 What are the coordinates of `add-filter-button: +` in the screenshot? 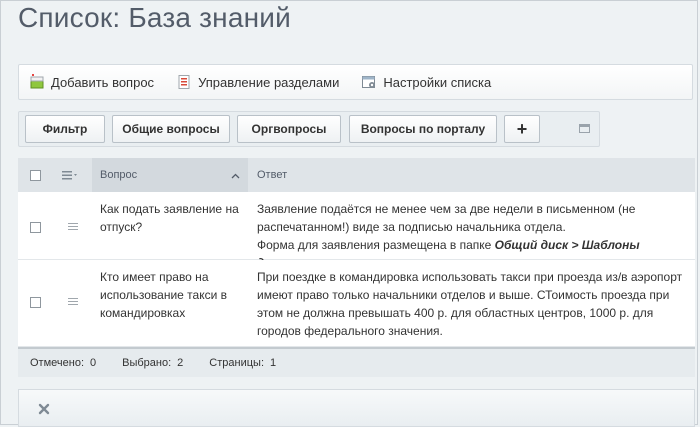 It's located at (522, 129).